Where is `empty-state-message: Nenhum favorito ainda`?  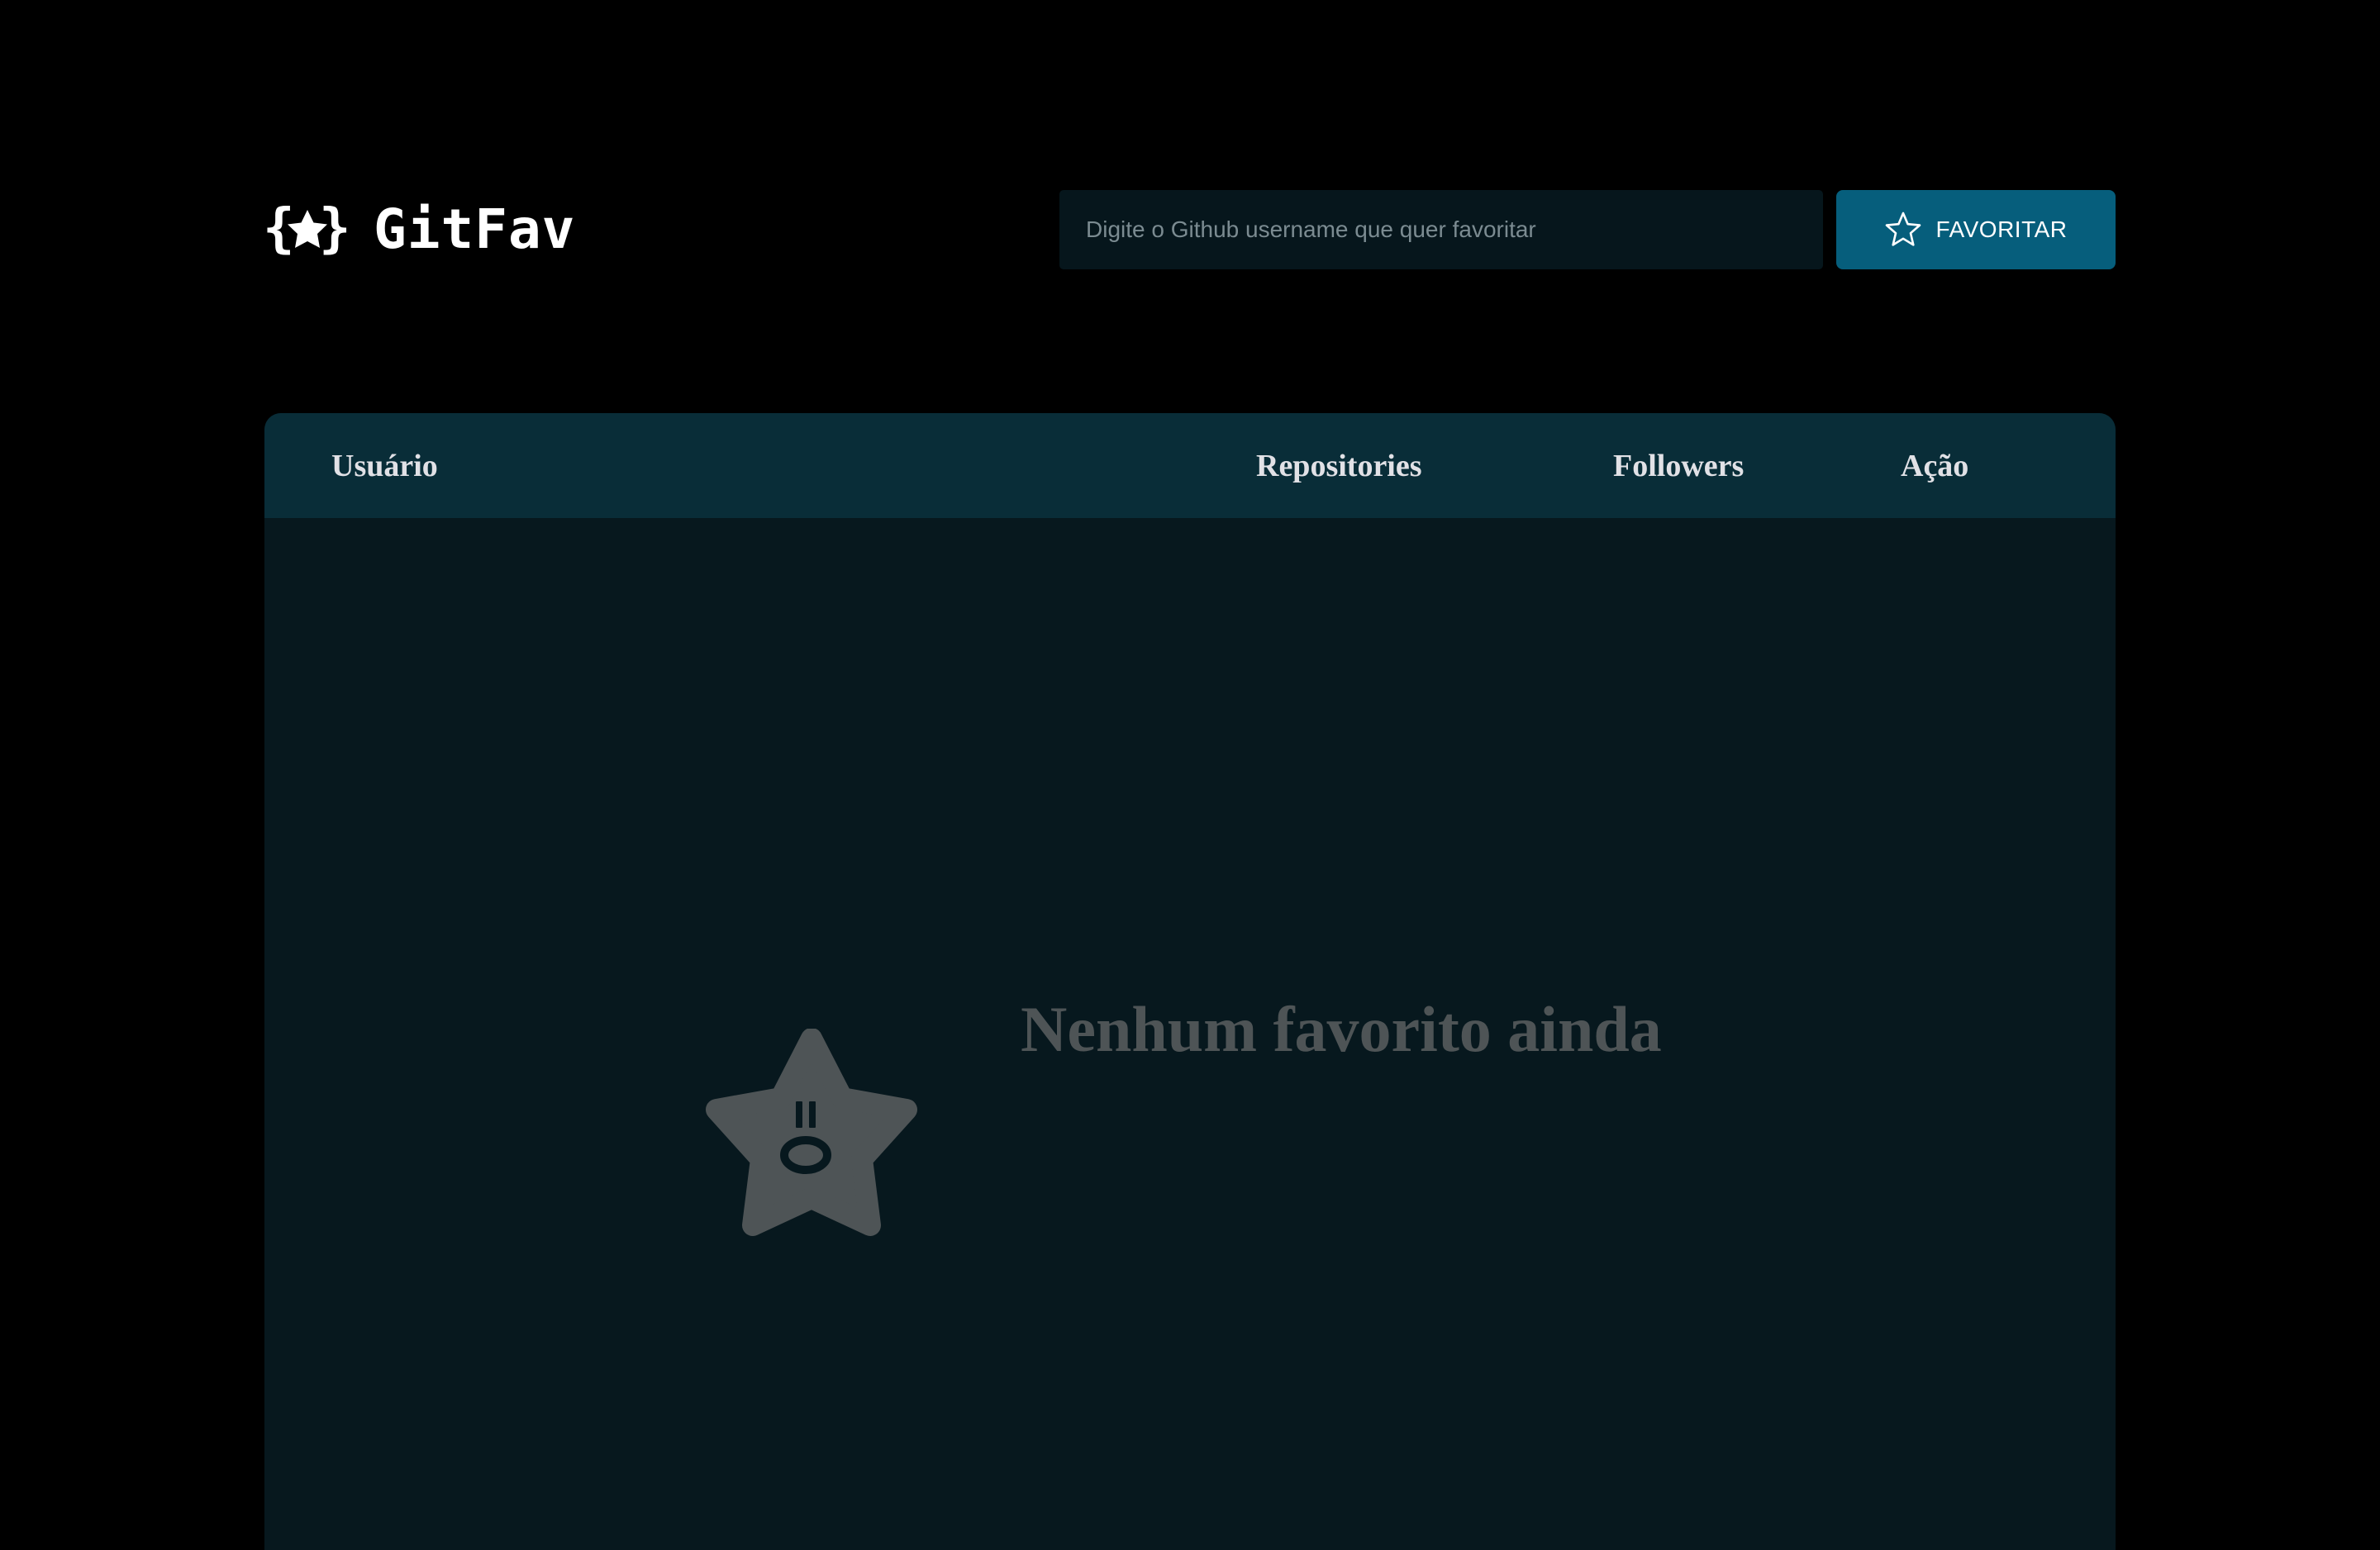 empty-state-message: Nenhum favorito ainda is located at coordinates (1341, 1029).